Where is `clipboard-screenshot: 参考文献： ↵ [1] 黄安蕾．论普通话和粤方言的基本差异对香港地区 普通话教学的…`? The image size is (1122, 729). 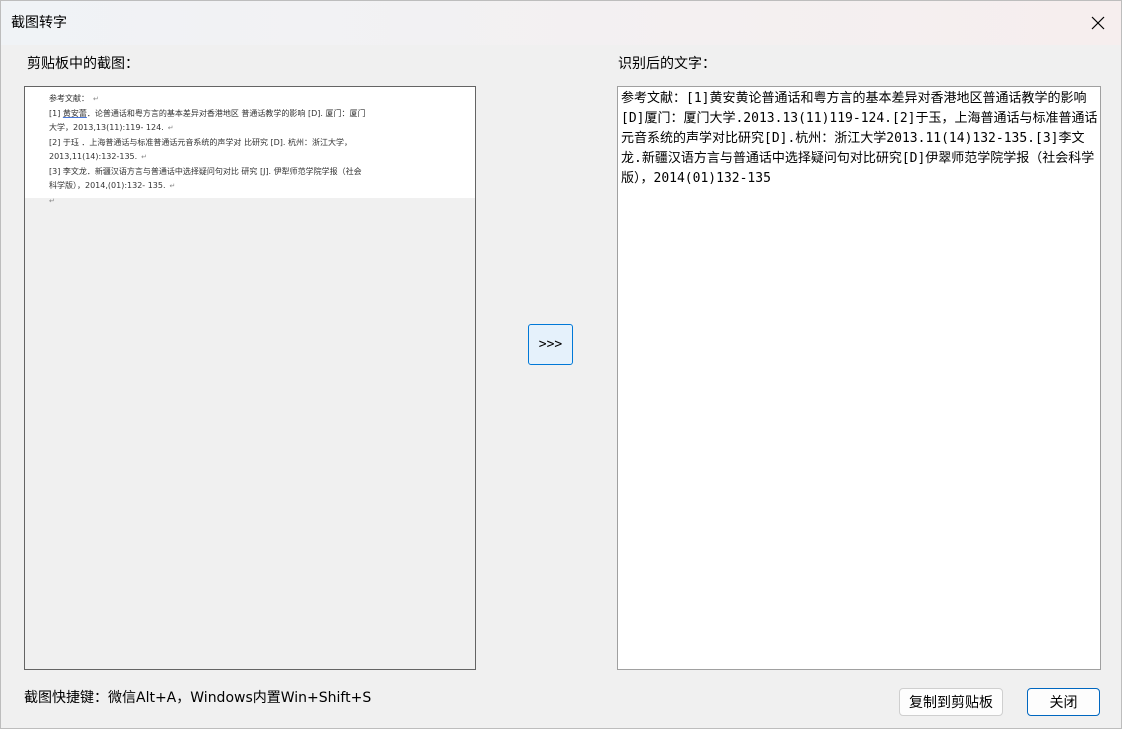
clipboard-screenshot: 参考文献： ↵ [1] 黄安蕾．论普通话和粤方言的基本差异对香港地区 普通话教学的… is located at coordinates (250, 146).